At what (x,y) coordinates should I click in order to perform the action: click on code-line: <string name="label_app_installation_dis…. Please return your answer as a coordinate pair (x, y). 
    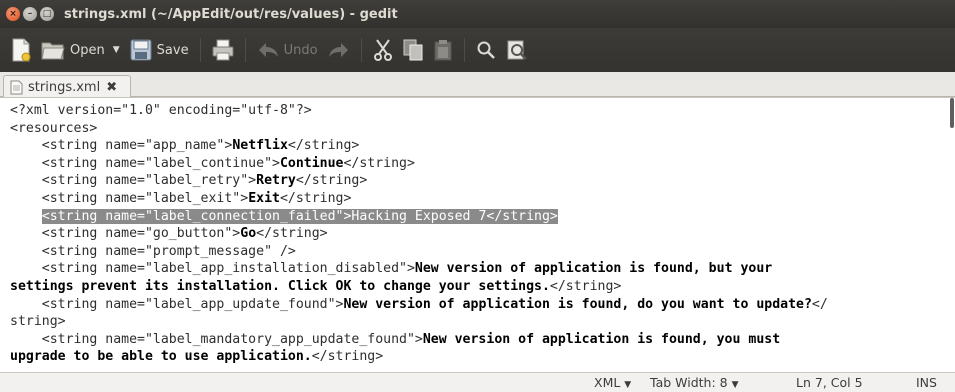
    Looking at the image, I should click on (482, 269).